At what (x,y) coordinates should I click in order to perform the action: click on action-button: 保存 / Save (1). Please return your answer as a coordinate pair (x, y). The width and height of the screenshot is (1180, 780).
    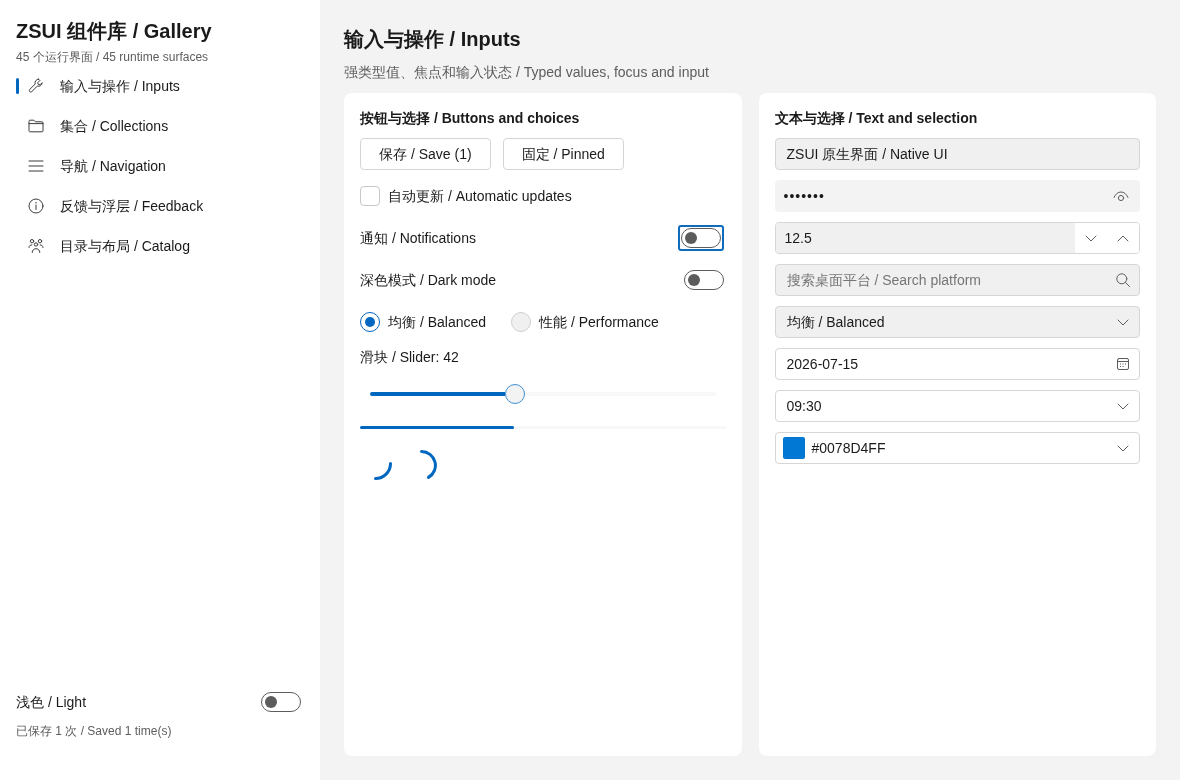
    Looking at the image, I should click on (425, 154).